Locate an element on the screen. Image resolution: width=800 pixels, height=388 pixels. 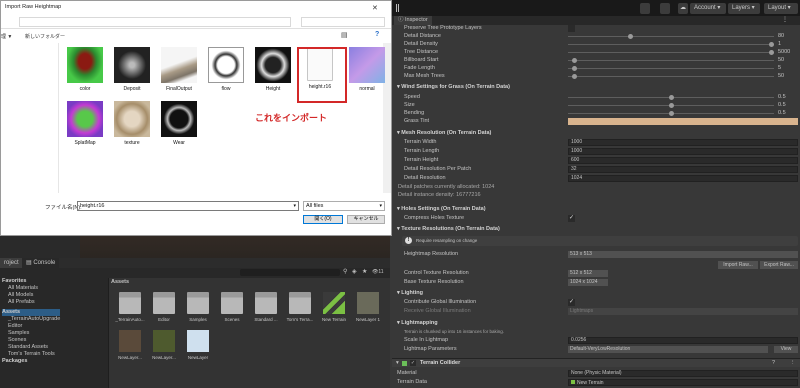
max-mesh-trees-slider is located at coordinates (671, 76).